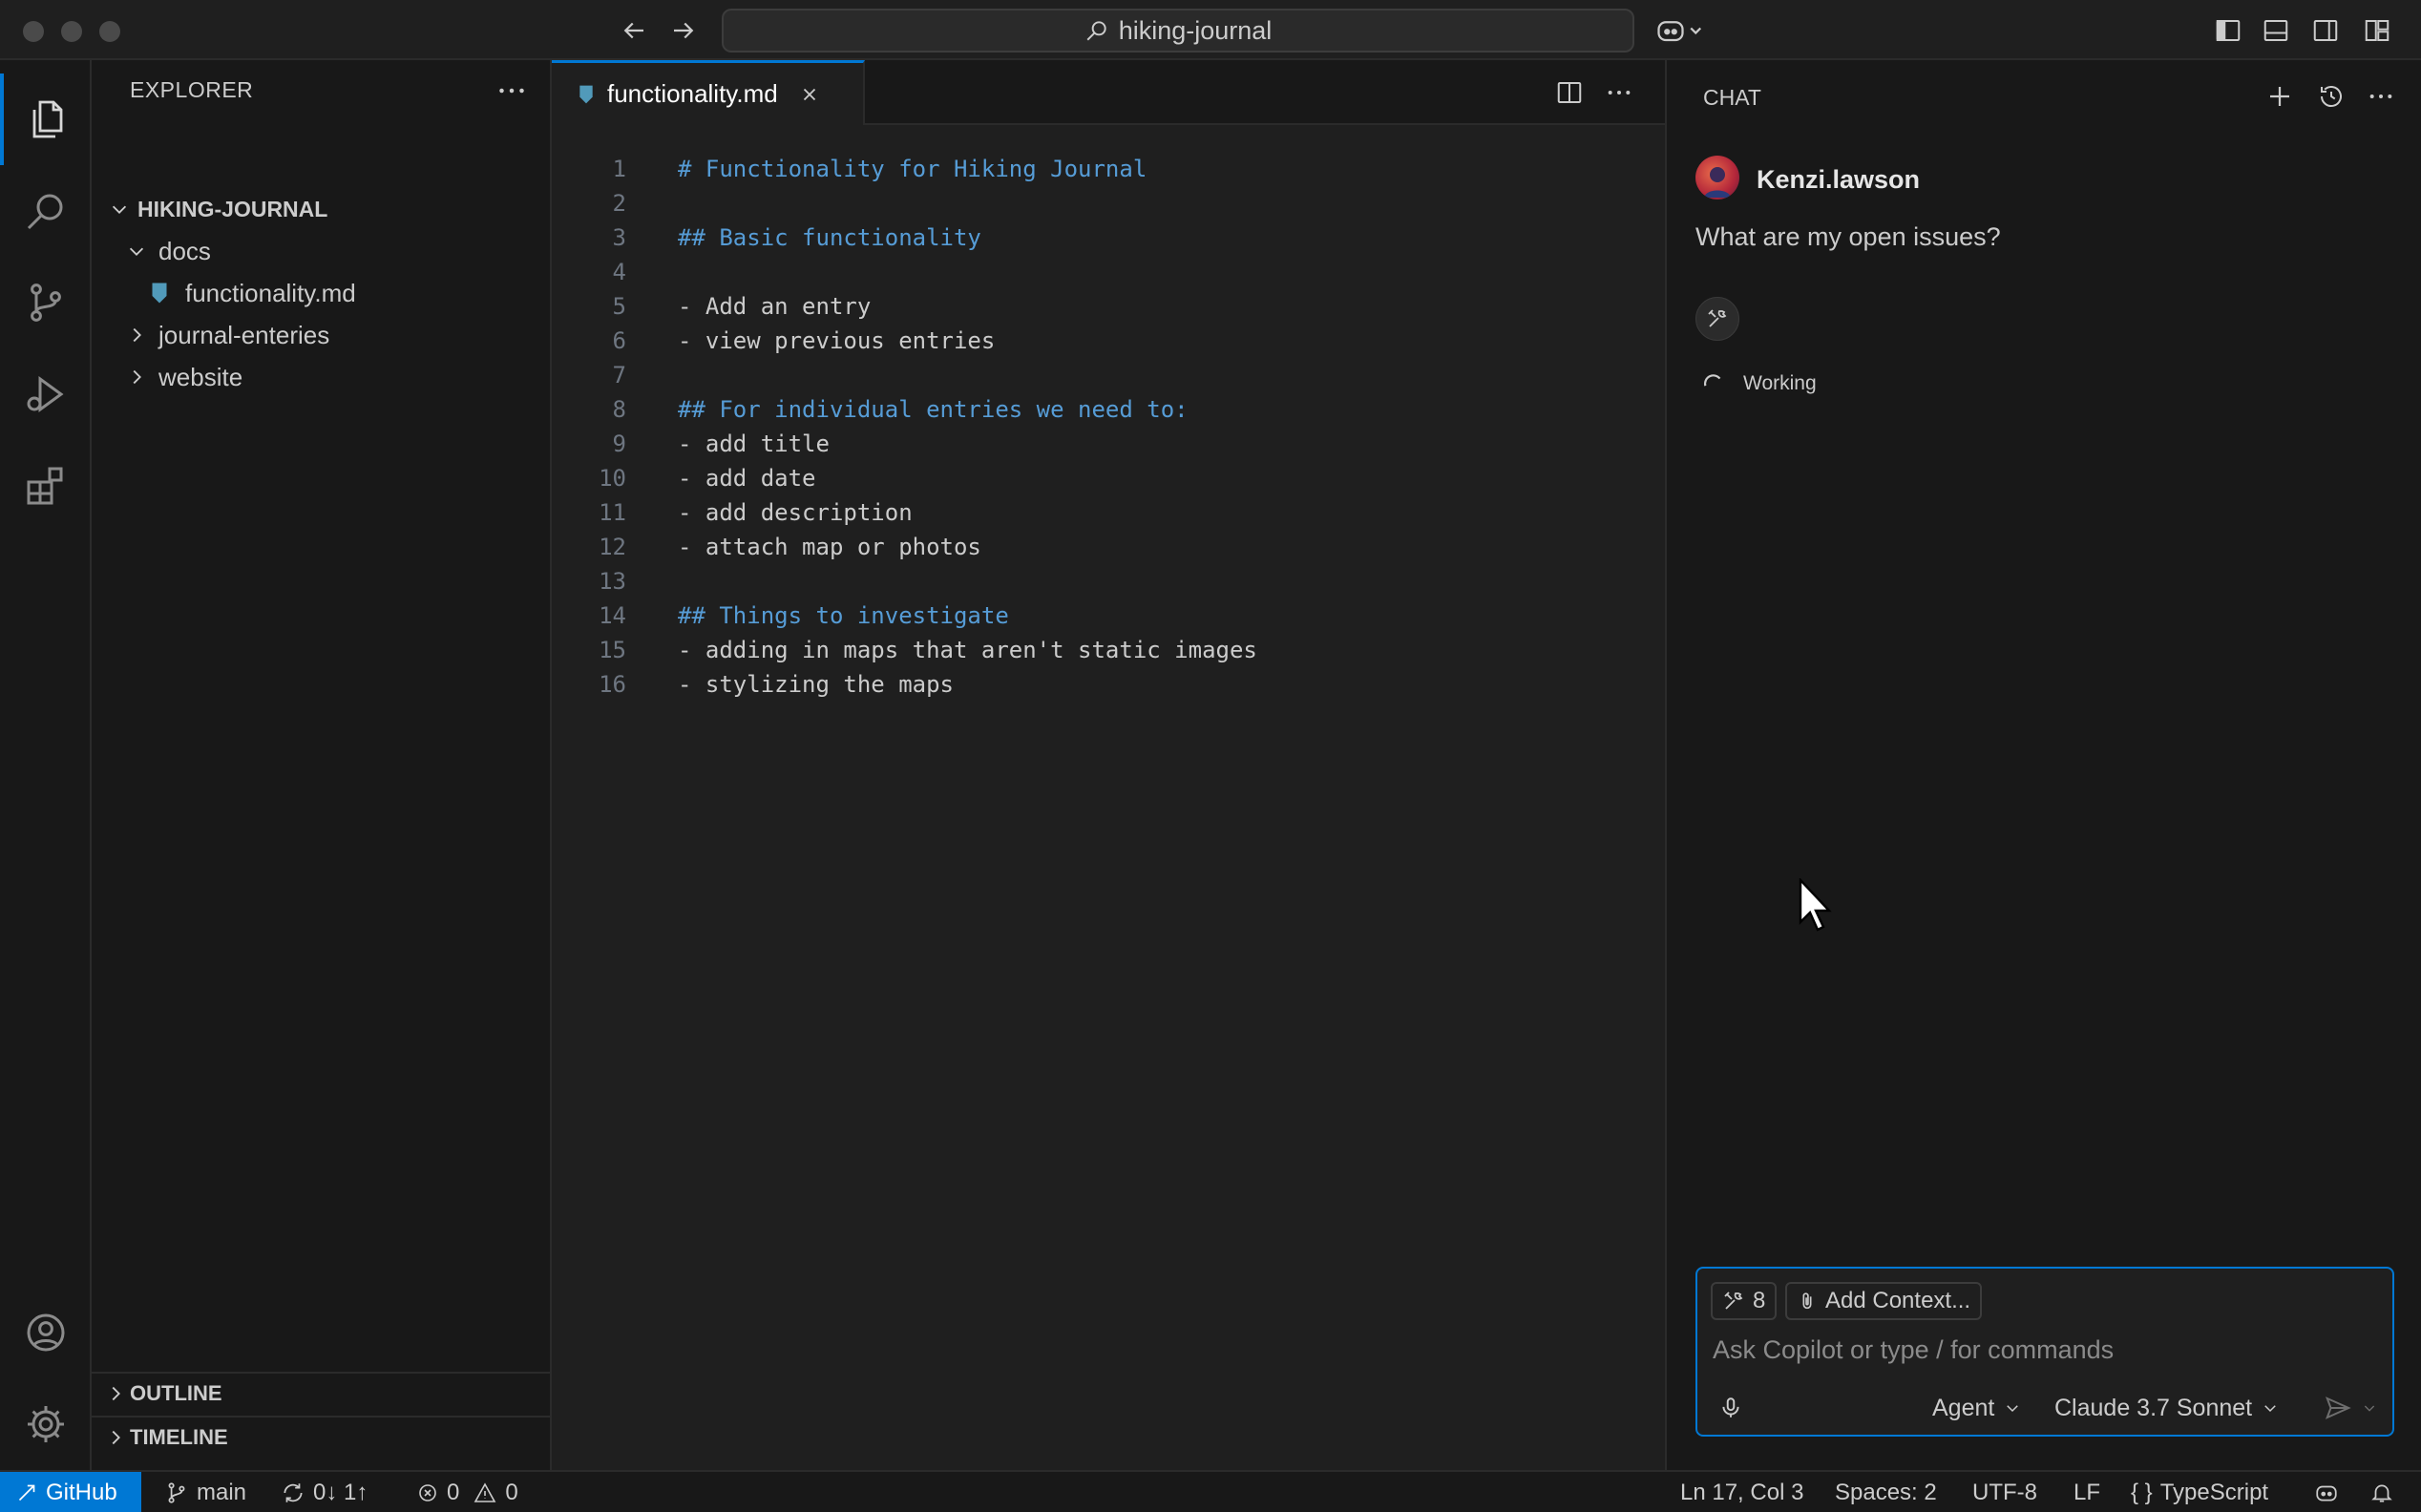  I want to click on title-bar: hiking-journal, so click(1210, 30).